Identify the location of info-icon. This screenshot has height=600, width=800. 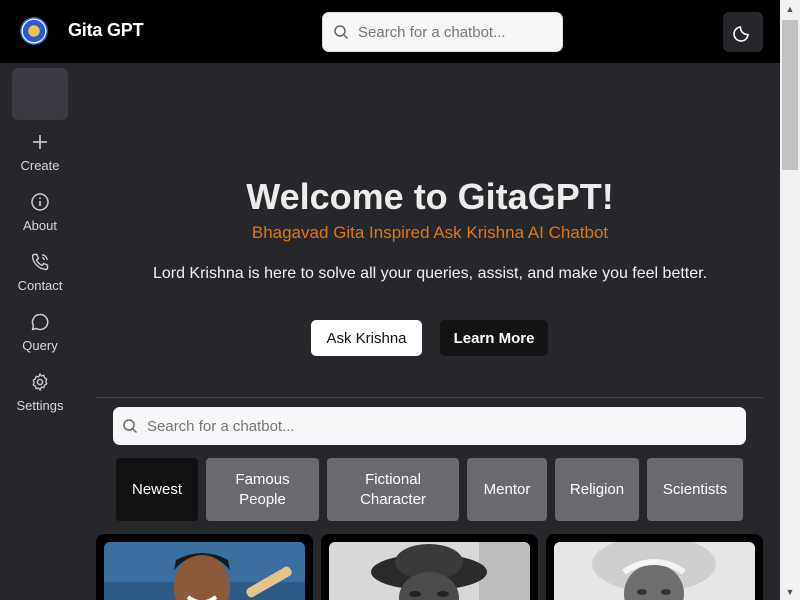
(40, 202).